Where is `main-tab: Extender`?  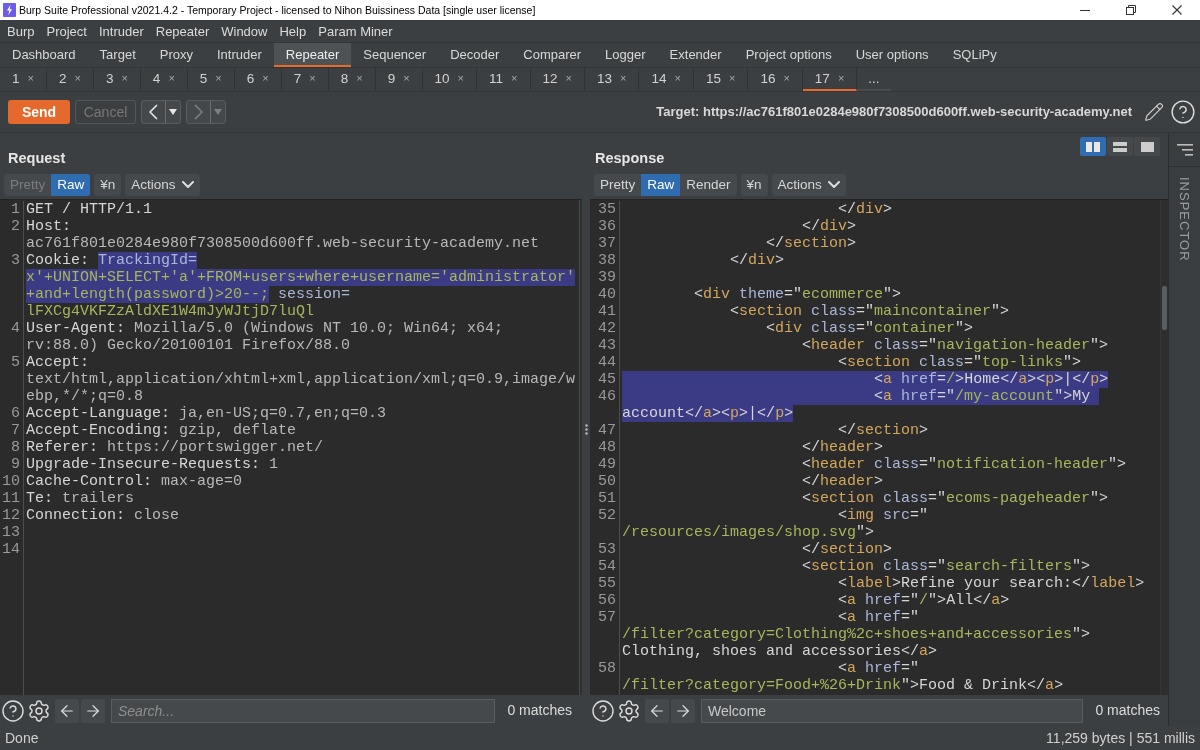 main-tab: Extender is located at coordinates (695, 55).